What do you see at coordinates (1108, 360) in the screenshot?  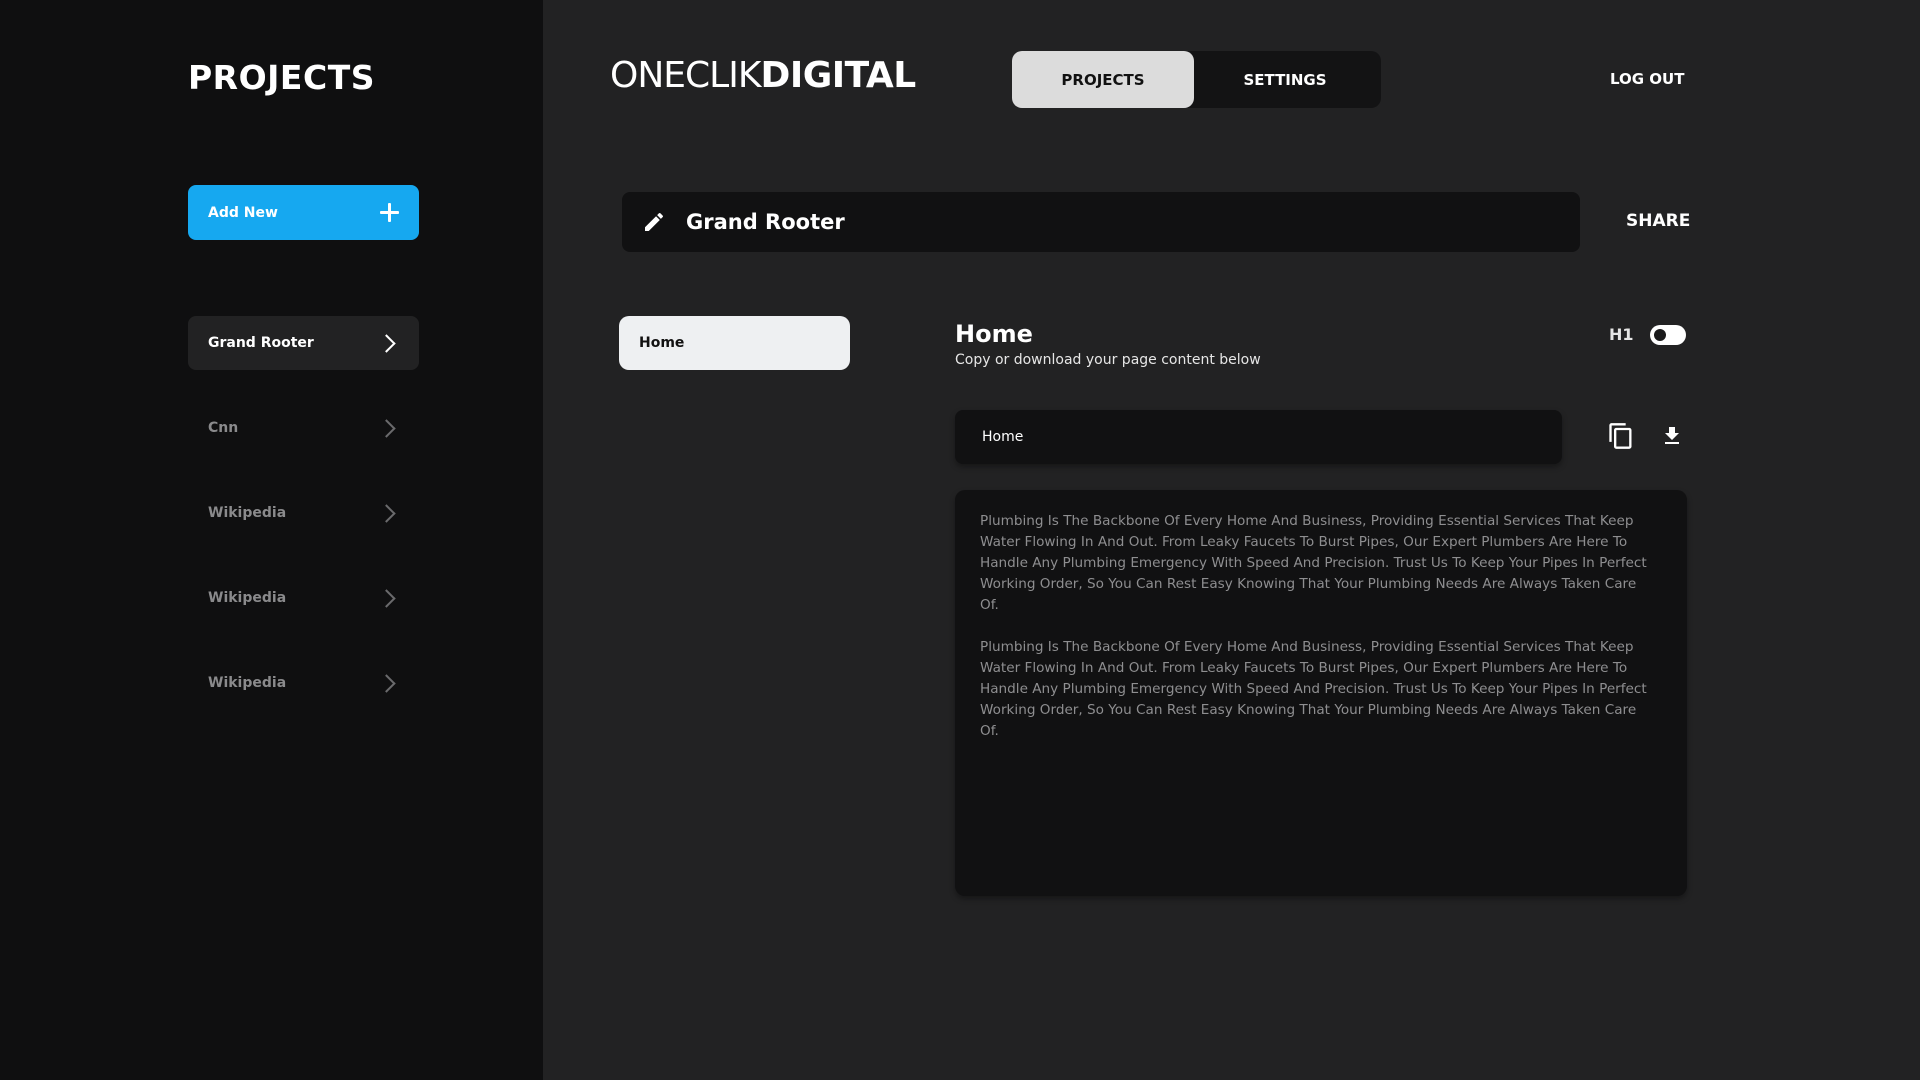 I see `content-subtitle: Copy or download your page content below` at bounding box center [1108, 360].